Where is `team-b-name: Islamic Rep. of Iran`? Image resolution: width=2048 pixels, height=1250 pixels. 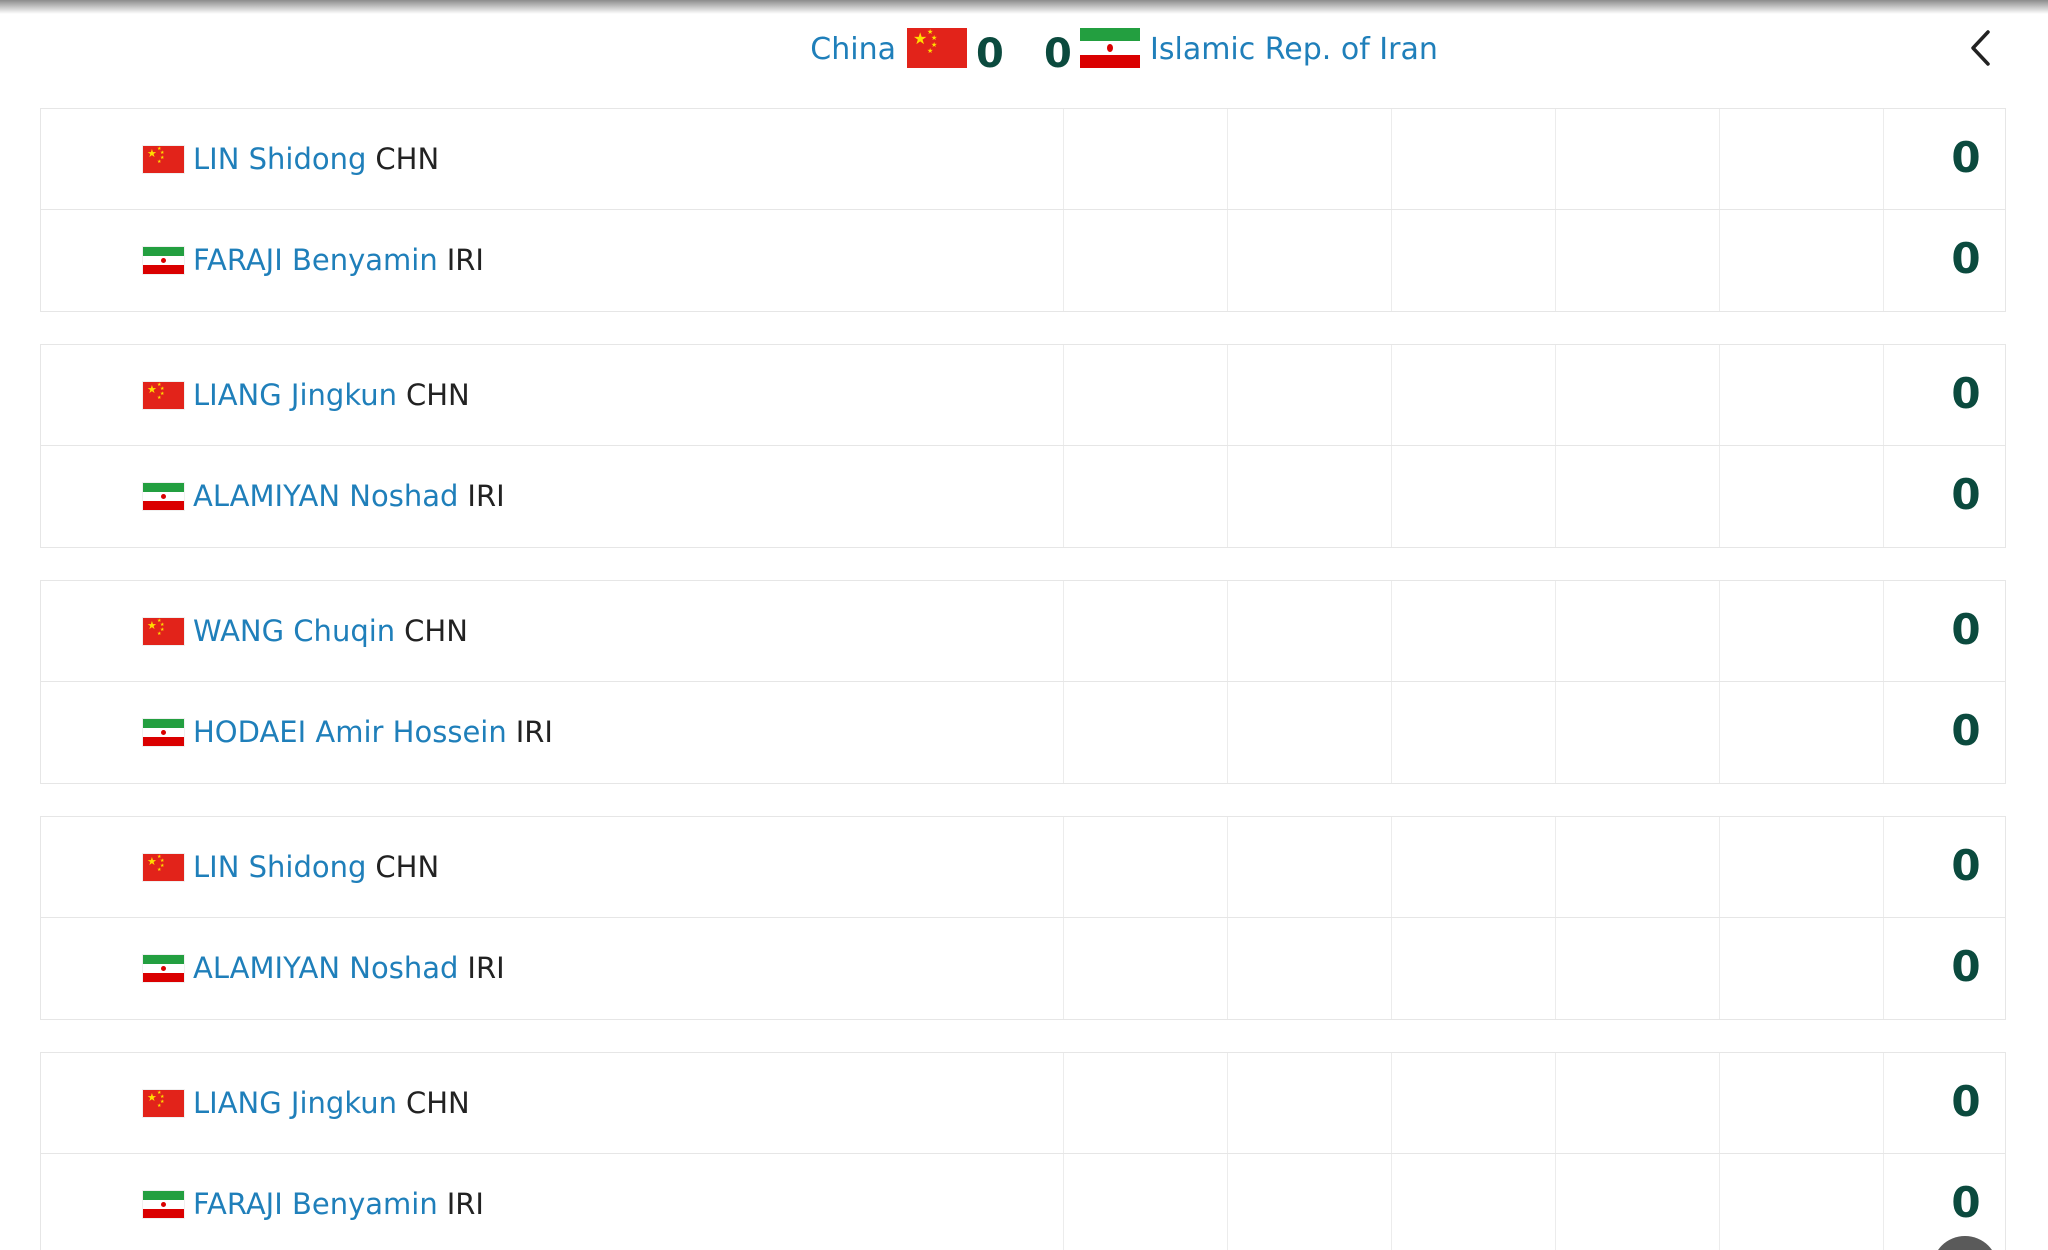 team-b-name: Islamic Rep. of Iran is located at coordinates (1294, 50).